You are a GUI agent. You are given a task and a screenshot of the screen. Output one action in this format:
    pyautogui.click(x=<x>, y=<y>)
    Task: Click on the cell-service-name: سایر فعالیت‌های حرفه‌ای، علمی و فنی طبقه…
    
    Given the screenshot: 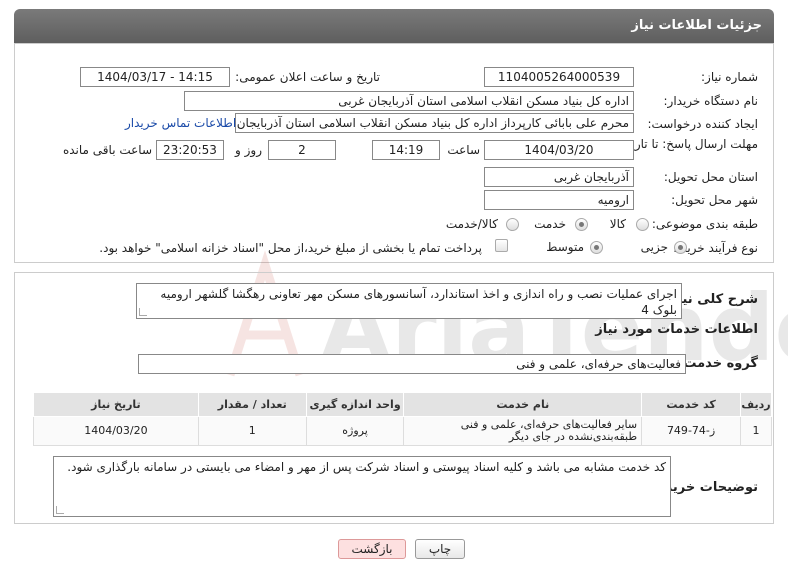 What is the action you would take?
    pyautogui.click(x=523, y=431)
    